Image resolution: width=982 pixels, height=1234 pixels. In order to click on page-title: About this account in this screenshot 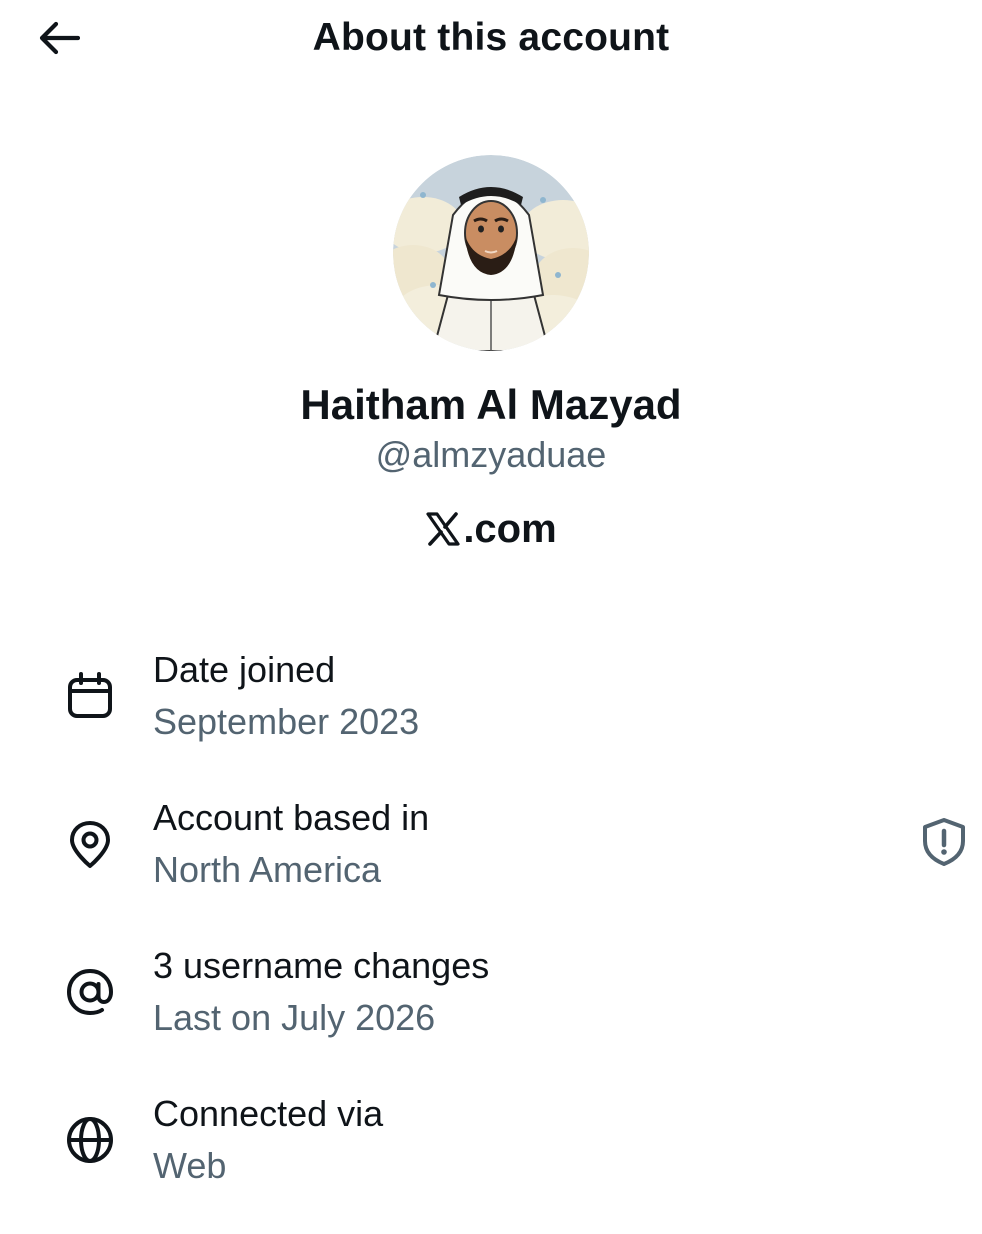, I will do `click(491, 37)`.